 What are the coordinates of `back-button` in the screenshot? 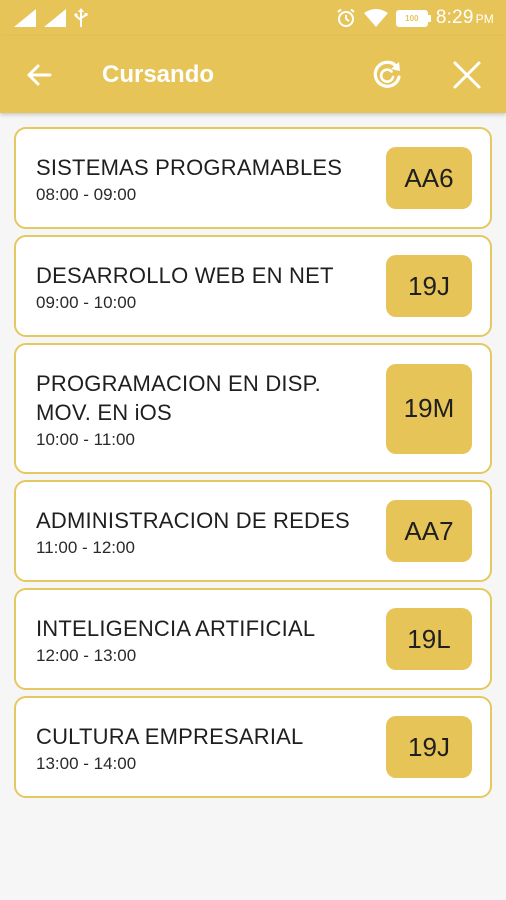 It's located at (39, 75).